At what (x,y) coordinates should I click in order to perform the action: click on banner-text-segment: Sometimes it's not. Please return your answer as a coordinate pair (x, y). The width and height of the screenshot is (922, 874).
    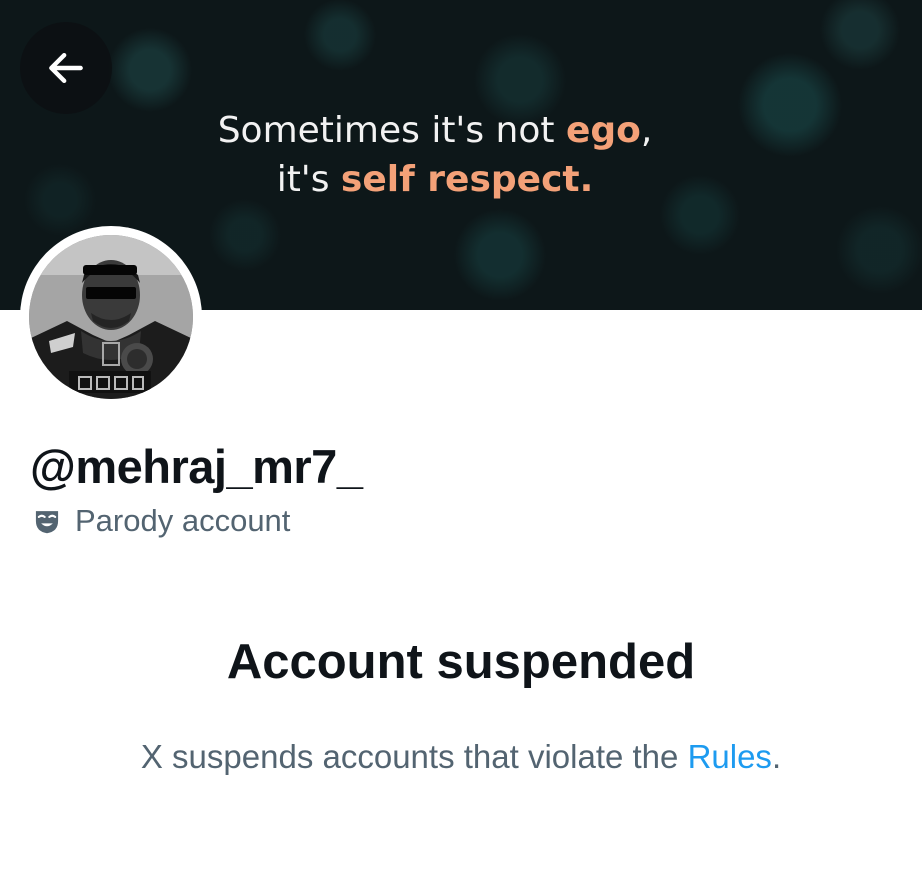
    Looking at the image, I should click on (391, 130).